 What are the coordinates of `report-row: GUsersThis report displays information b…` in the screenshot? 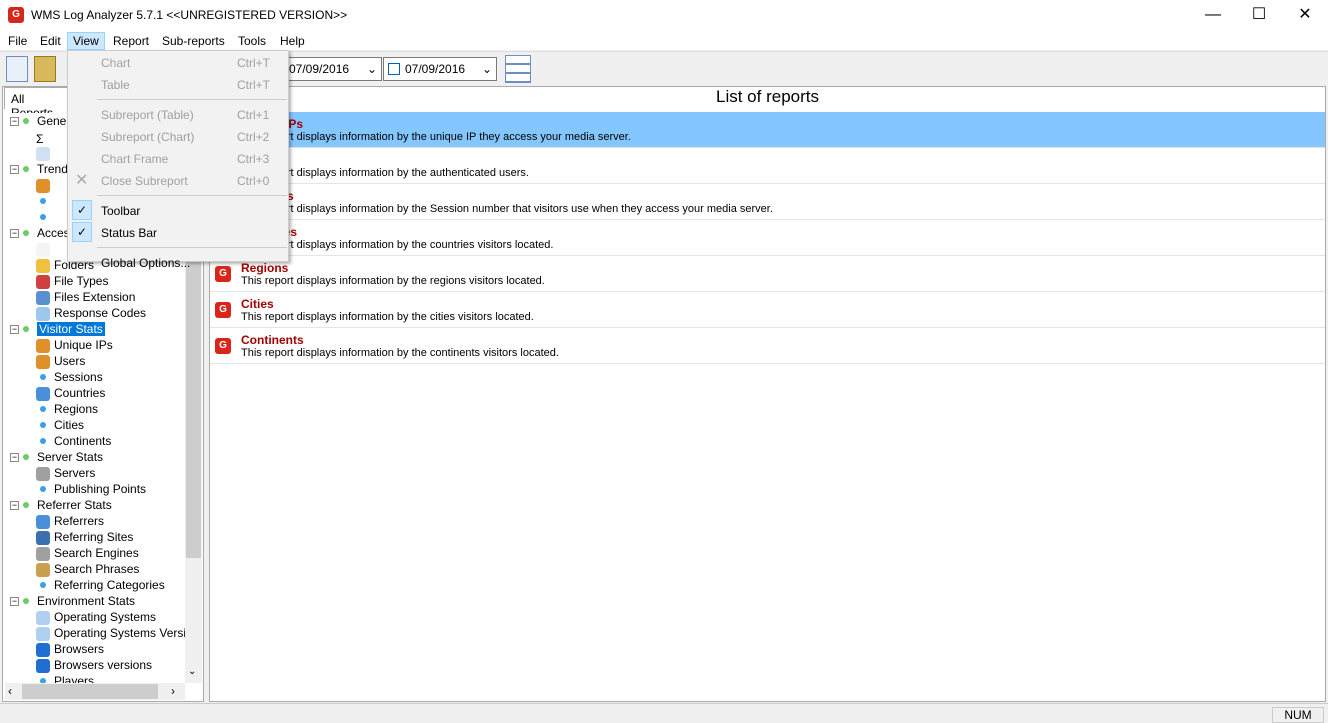 It's located at (767, 166).